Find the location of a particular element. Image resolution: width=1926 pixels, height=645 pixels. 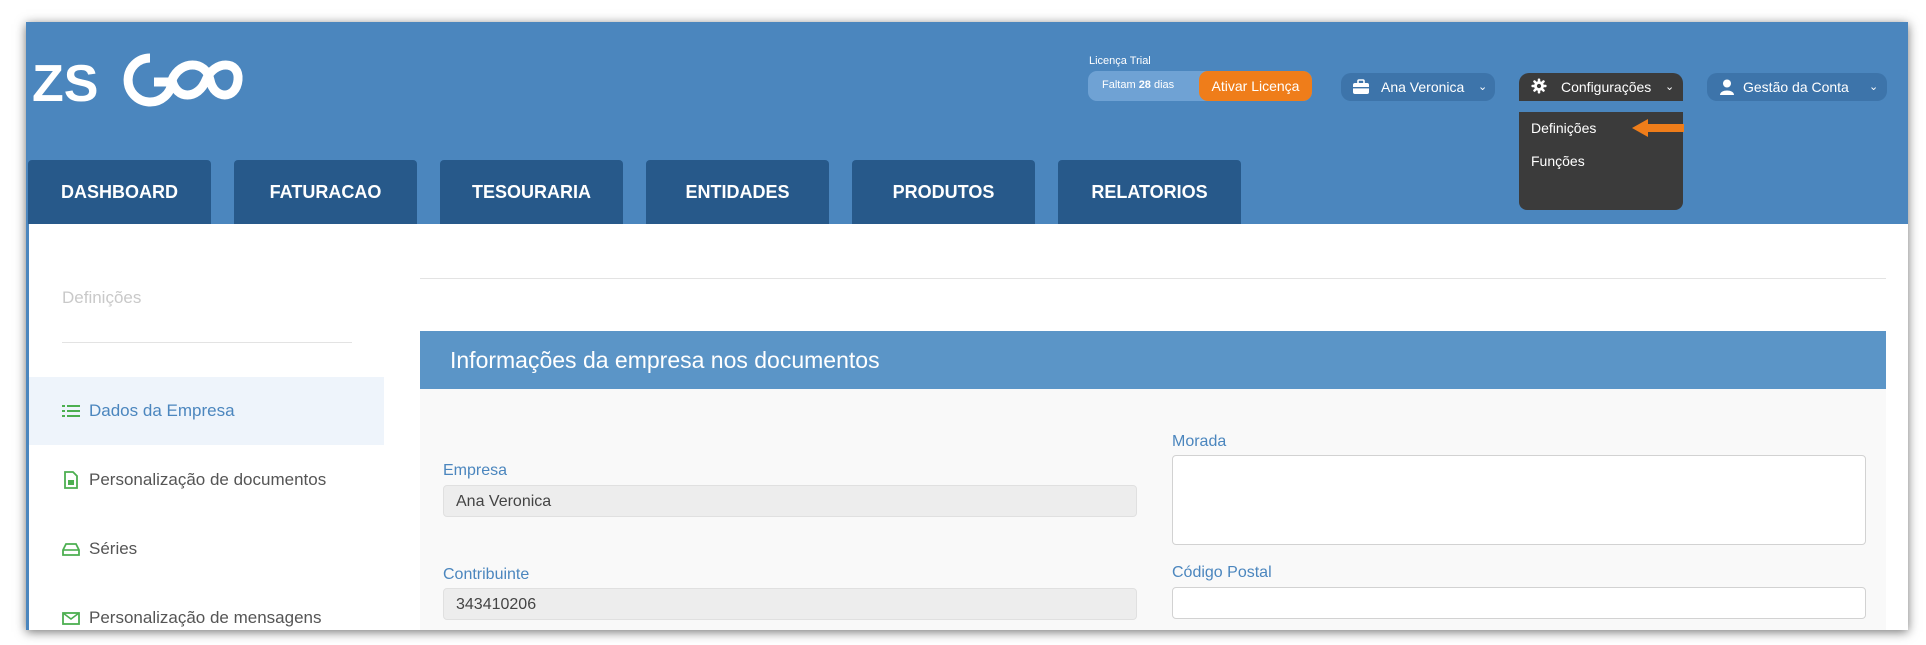

gear-icon is located at coordinates (1539, 86).